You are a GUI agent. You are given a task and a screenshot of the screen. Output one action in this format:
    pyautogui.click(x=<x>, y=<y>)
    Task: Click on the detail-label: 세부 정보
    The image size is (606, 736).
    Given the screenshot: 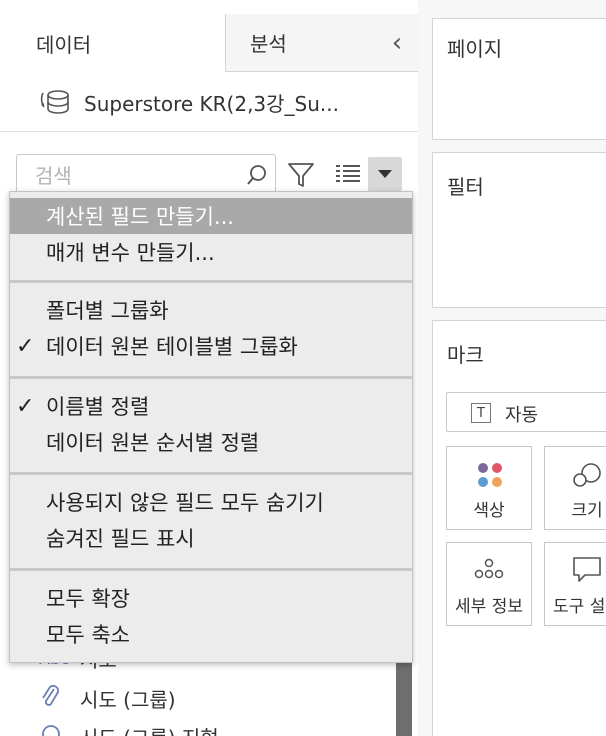 What is the action you would take?
    pyautogui.click(x=489, y=607)
    